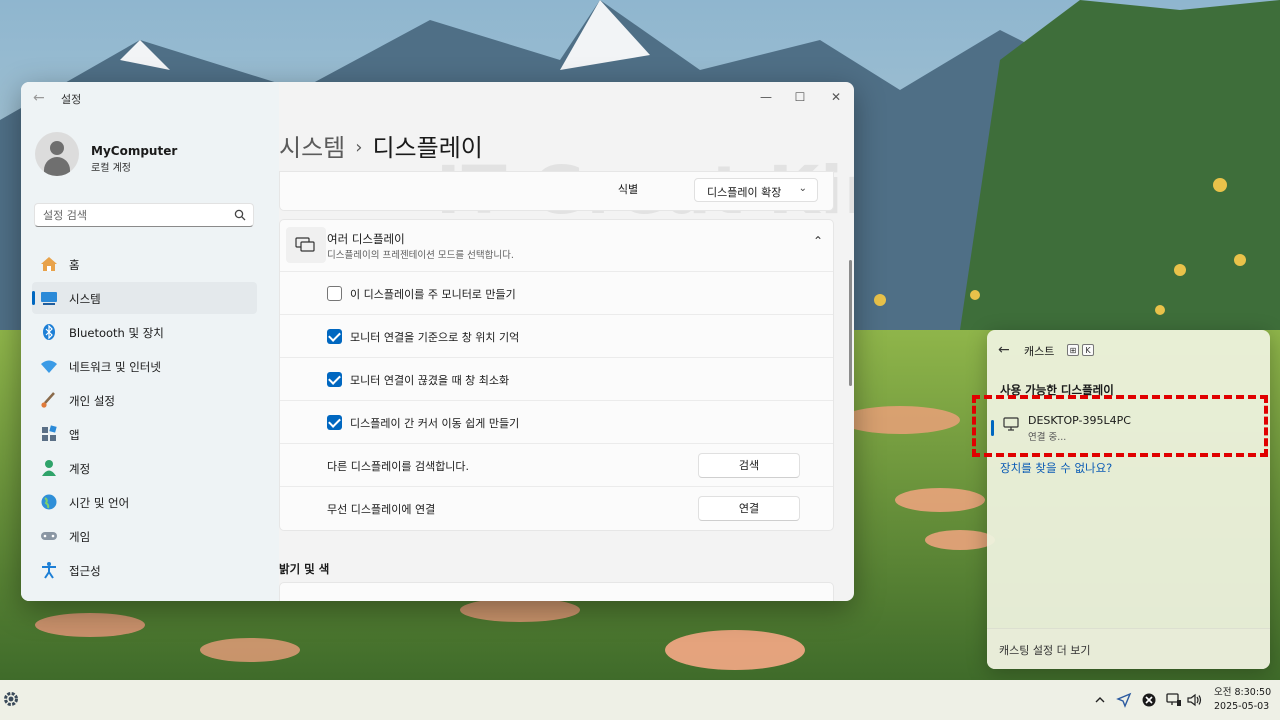 The image size is (1280, 720). Describe the element at coordinates (49, 502) in the screenshot. I see `globe-icon` at that location.